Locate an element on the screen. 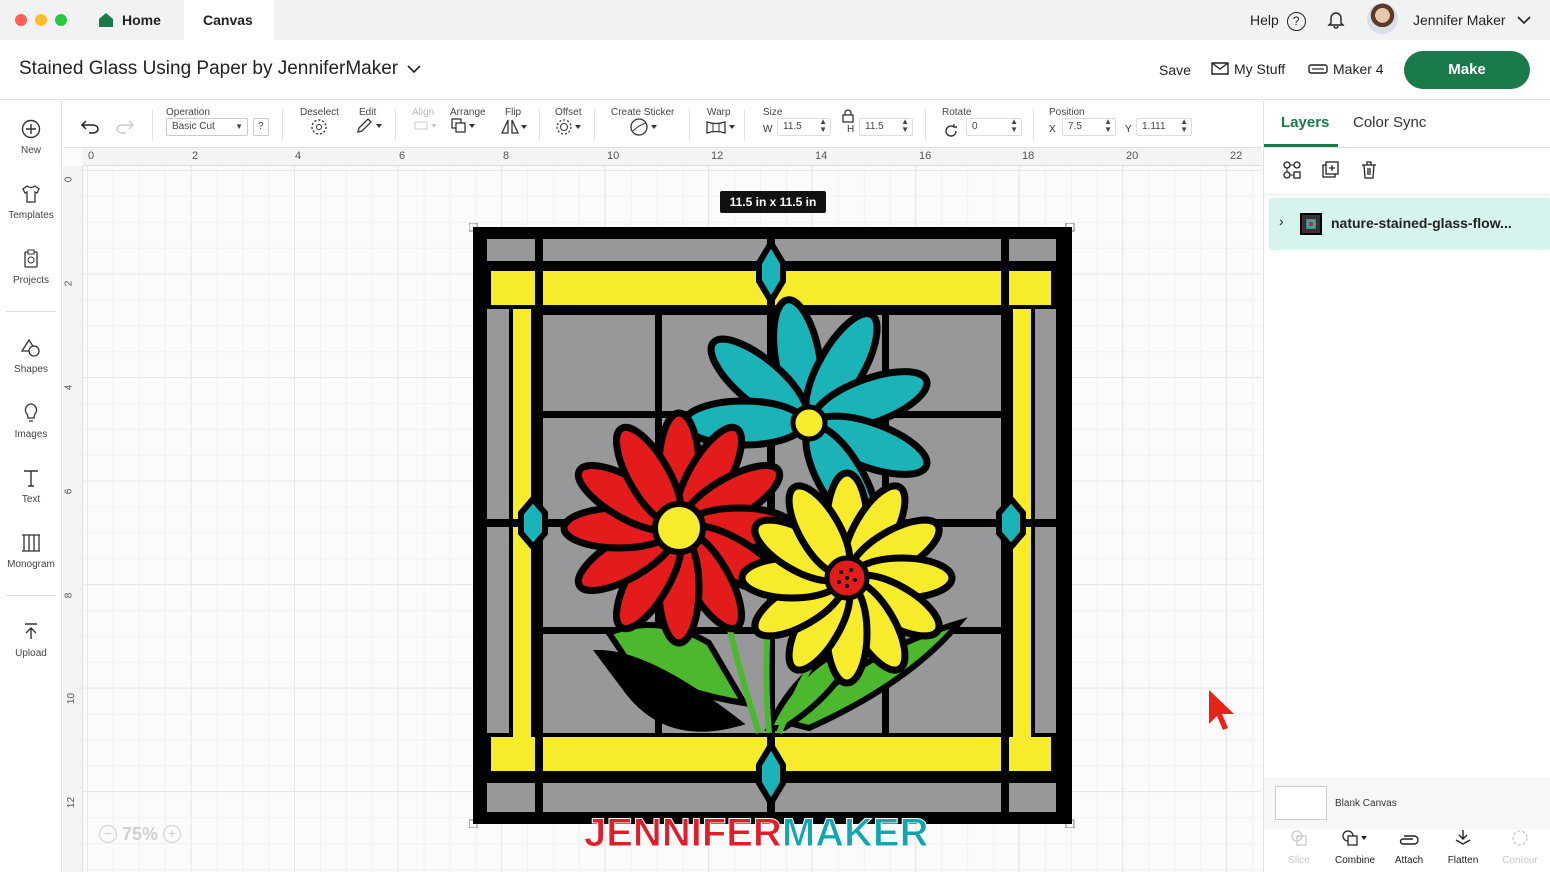 This screenshot has width=1550, height=872. watermark-logo: JENNIFERMAKER is located at coordinates (756, 833).